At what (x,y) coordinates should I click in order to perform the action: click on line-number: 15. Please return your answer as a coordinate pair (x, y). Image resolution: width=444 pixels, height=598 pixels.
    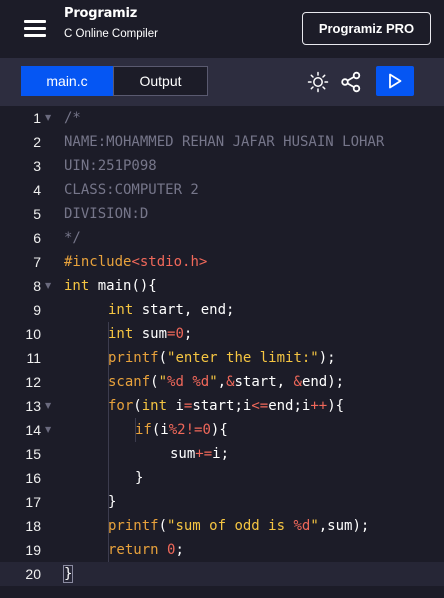
    Looking at the image, I should click on (33, 454).